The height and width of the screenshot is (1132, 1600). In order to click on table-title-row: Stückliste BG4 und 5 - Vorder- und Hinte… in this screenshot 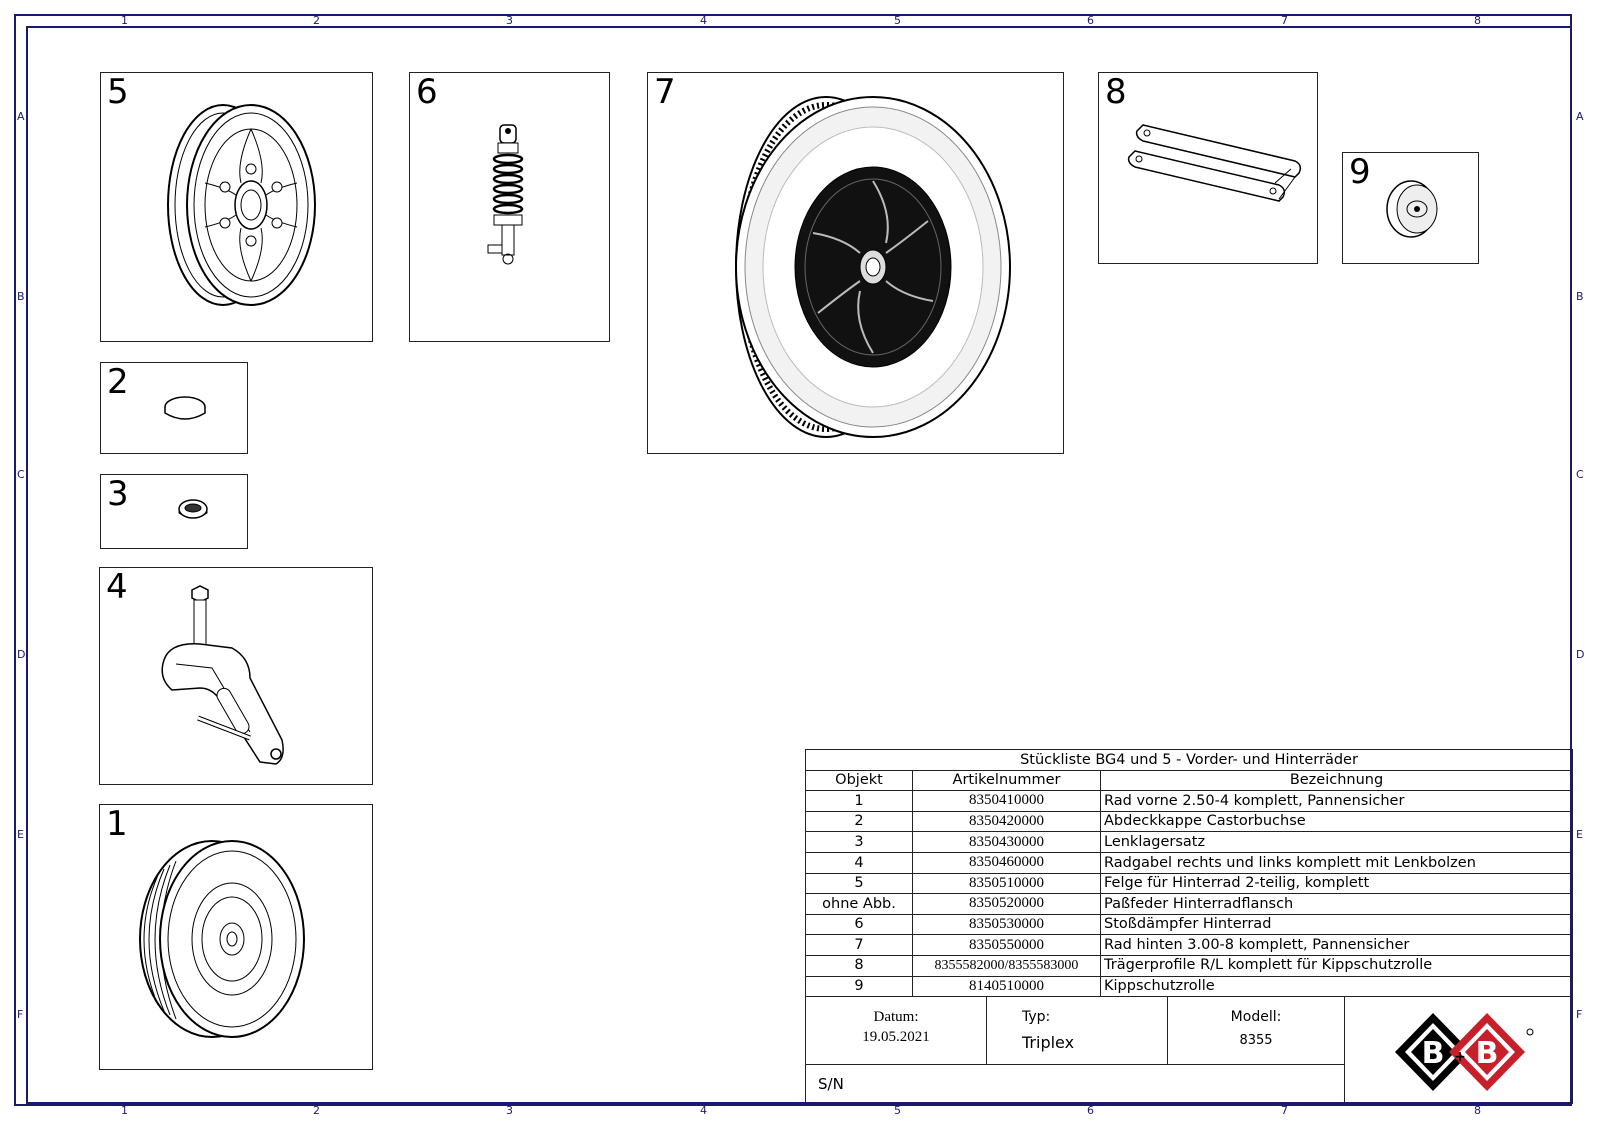, I will do `click(1189, 760)`.